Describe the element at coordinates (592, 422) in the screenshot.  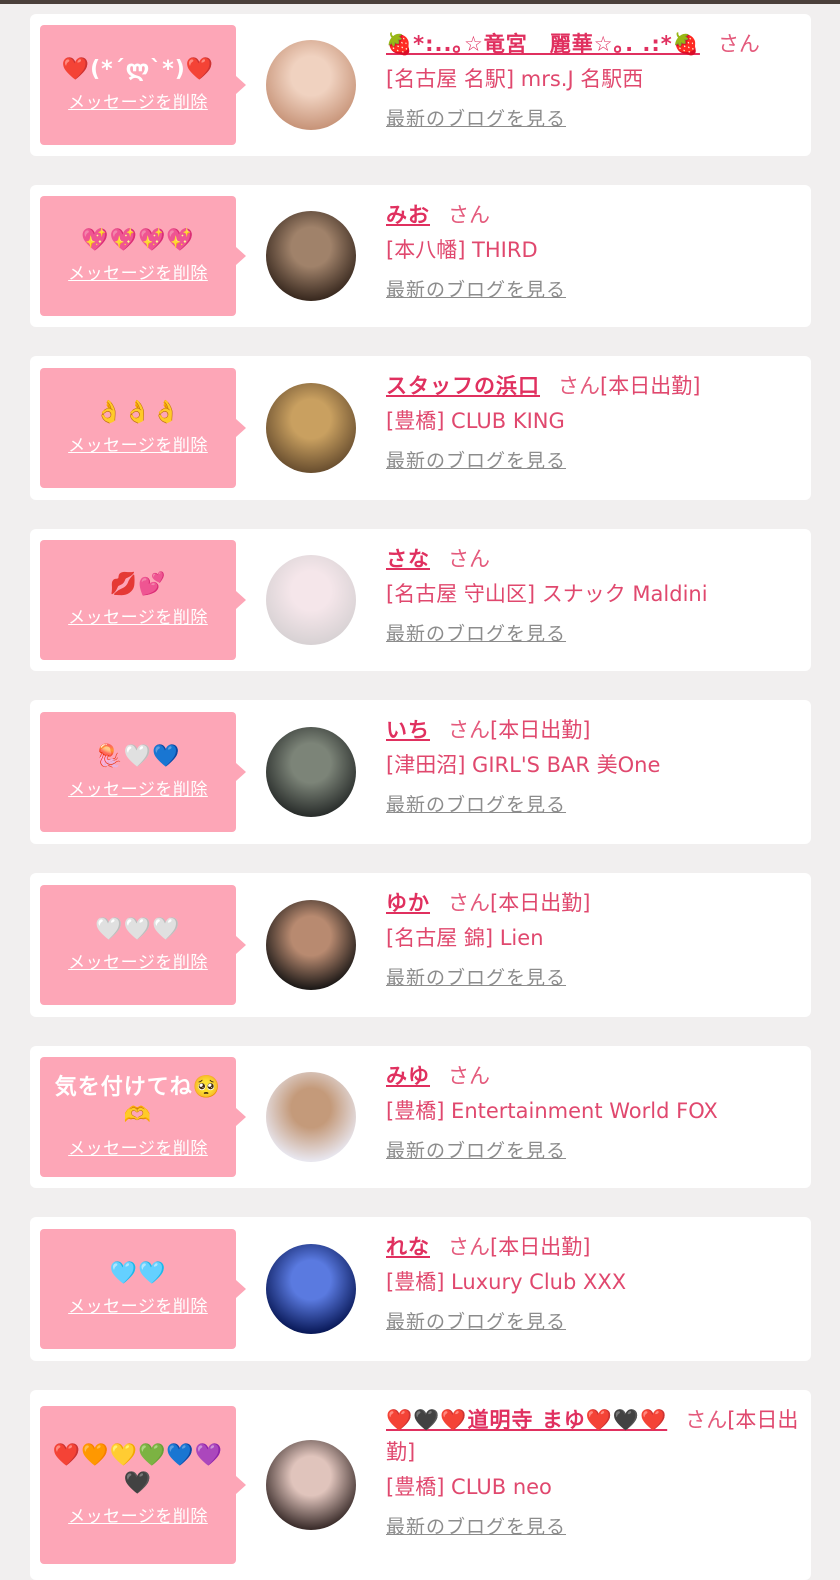
I see `cast-info: スタッフの浜口 さん[本日出勤] [豊橋] CLUB KING 最新のブログを見る` at that location.